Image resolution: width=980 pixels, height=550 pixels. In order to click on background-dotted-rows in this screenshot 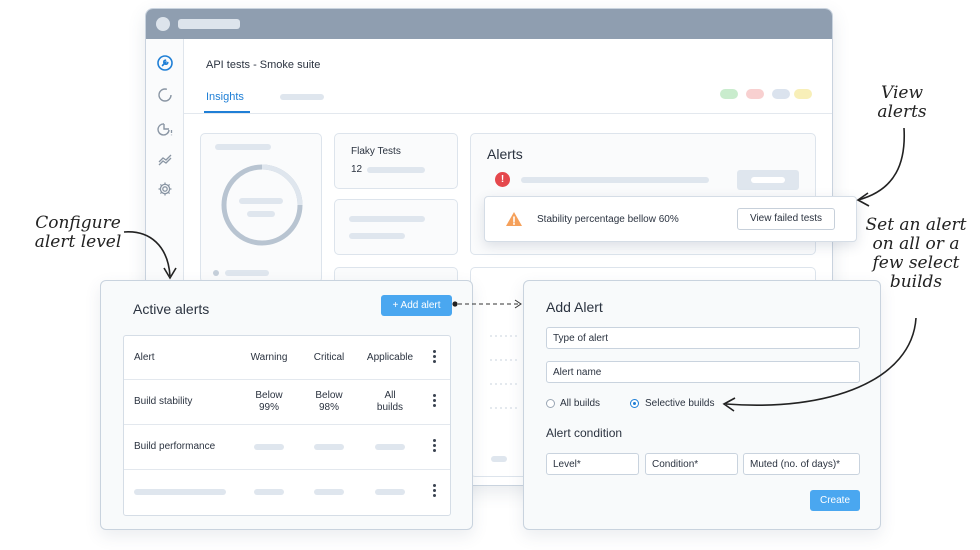, I will do `click(505, 372)`.